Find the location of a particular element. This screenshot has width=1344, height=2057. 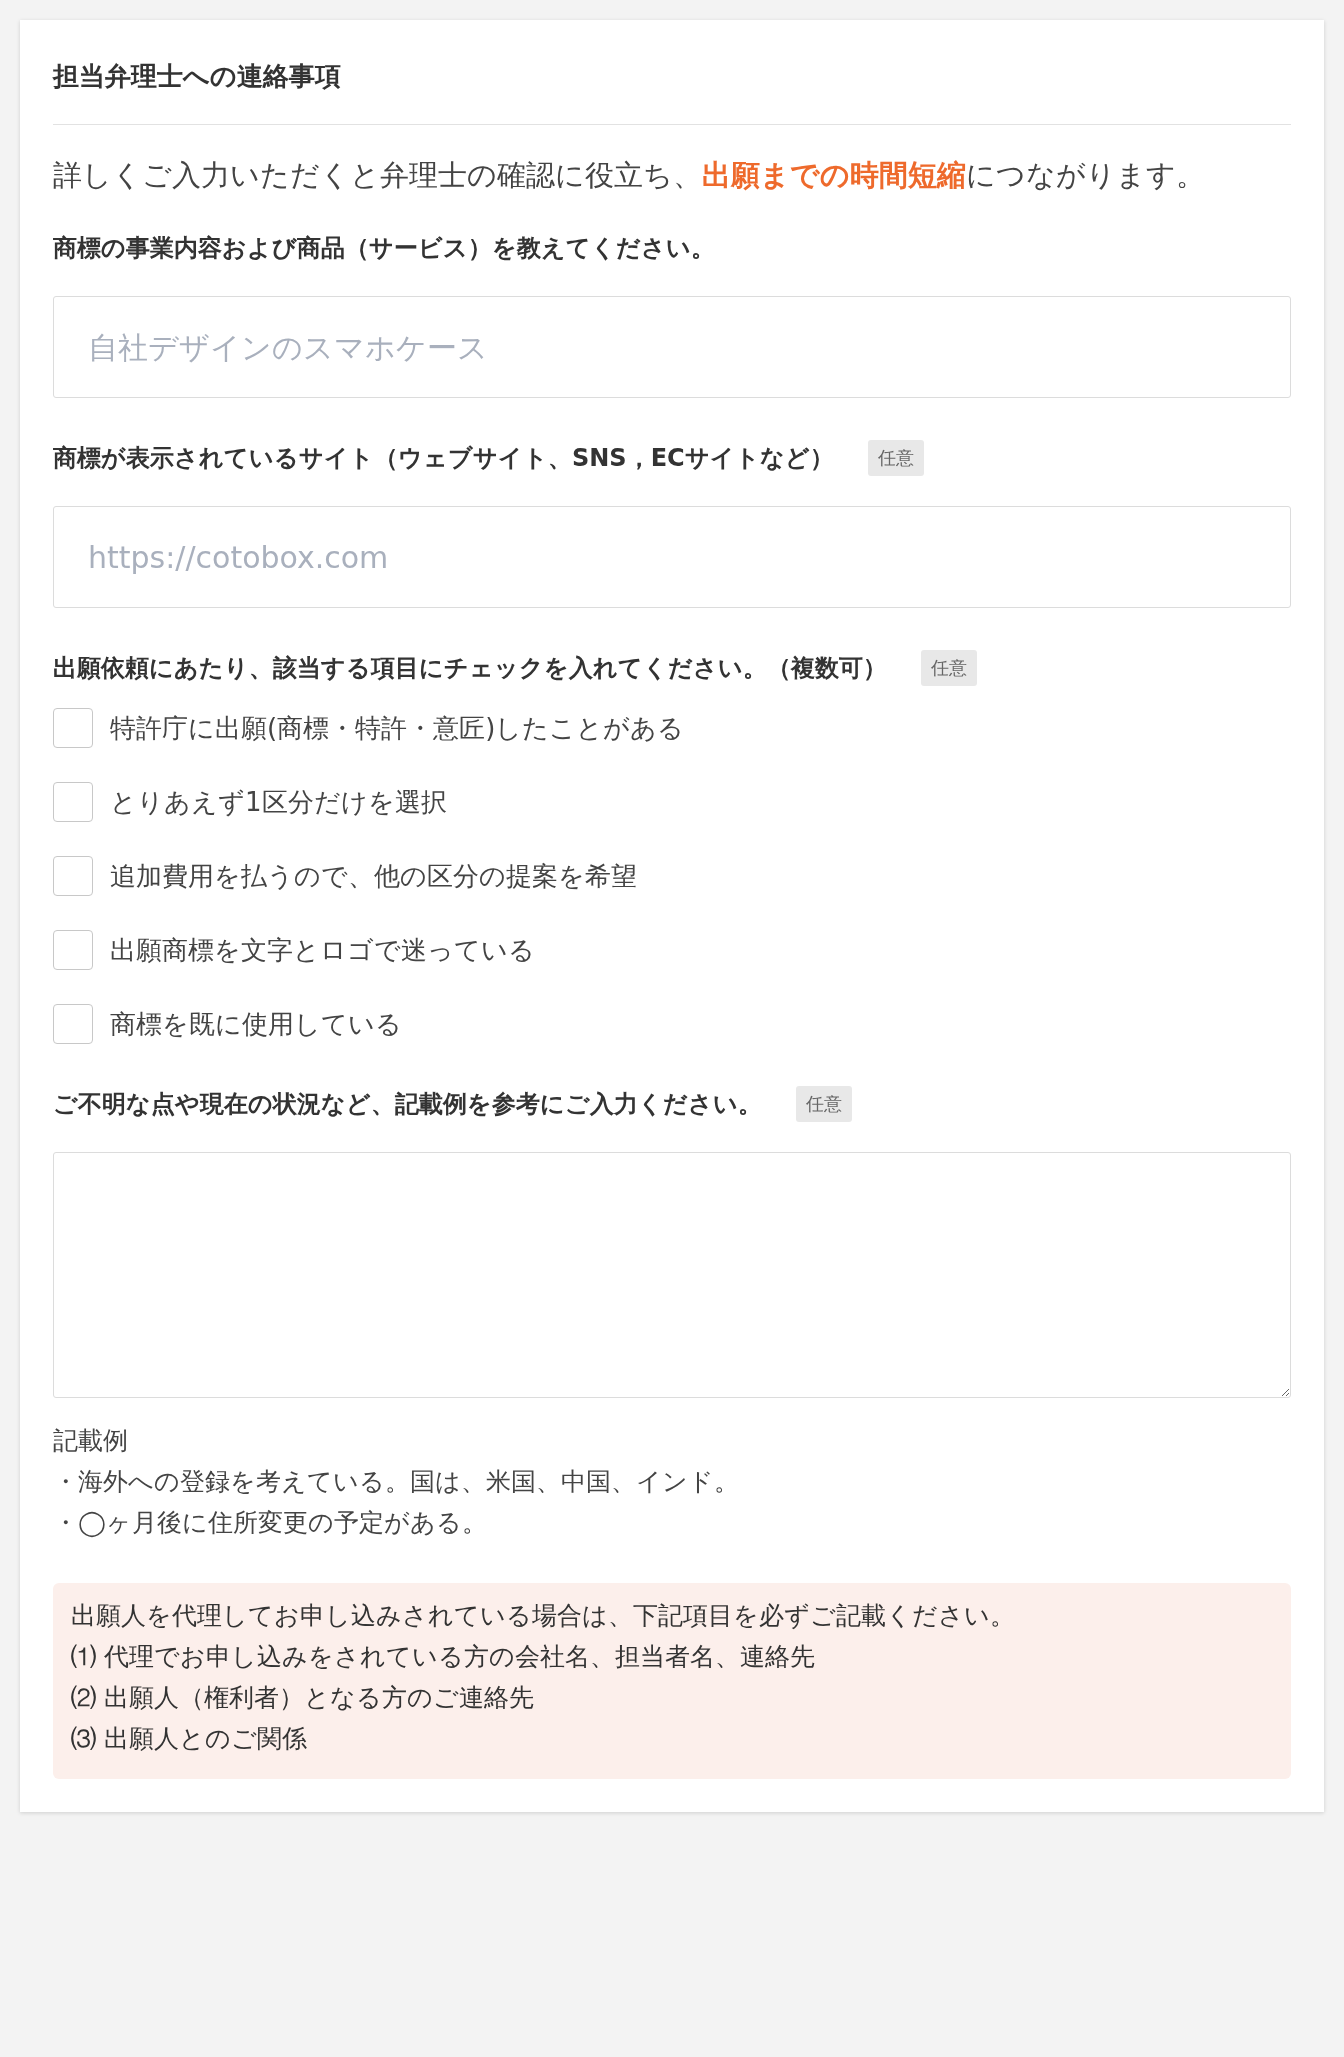

text-field: https://cotobox.com is located at coordinates (672, 557).